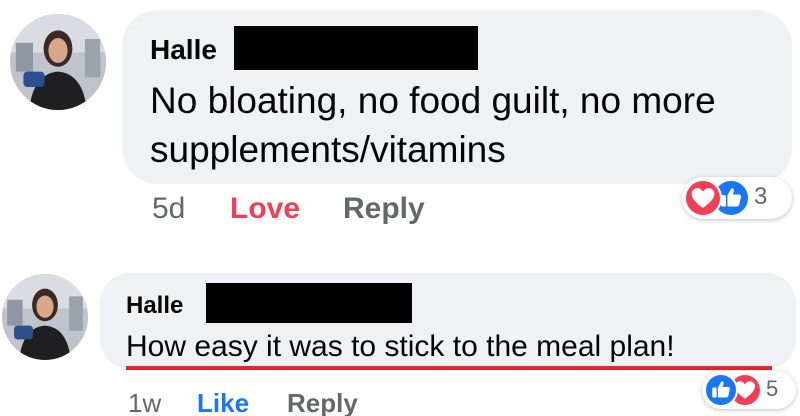  Describe the element at coordinates (703, 198) in the screenshot. I see `love-icon` at that location.